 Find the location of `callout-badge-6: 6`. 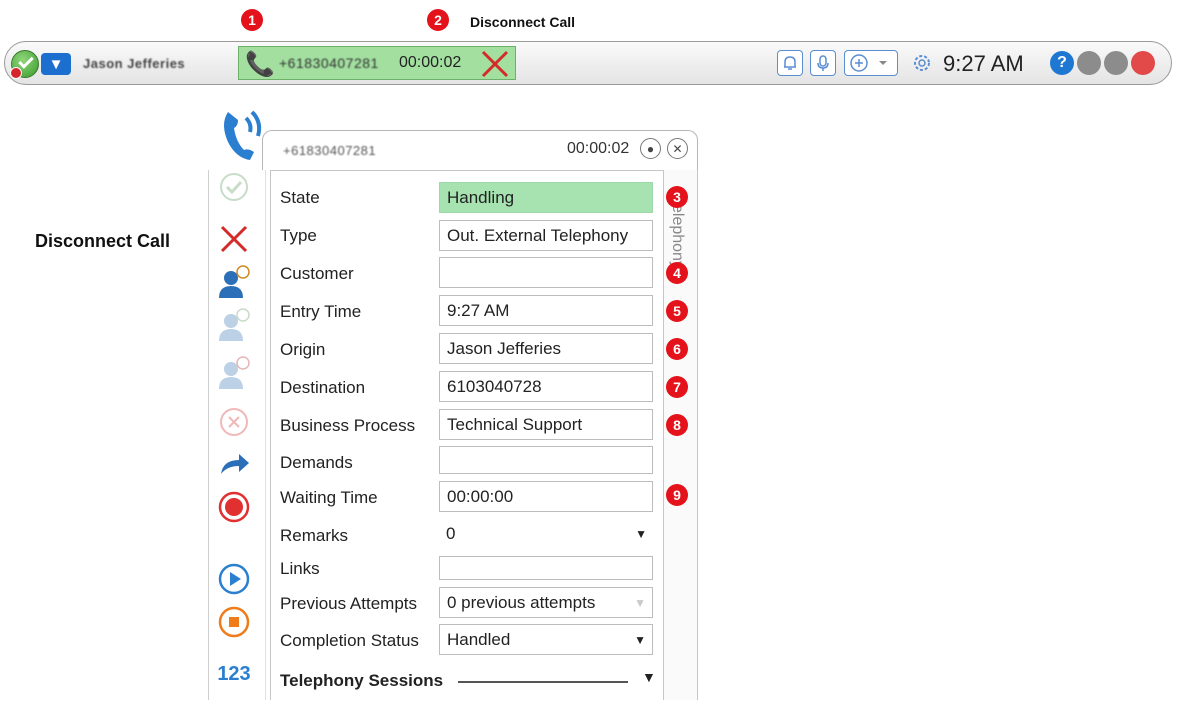

callout-badge-6: 6 is located at coordinates (677, 349).